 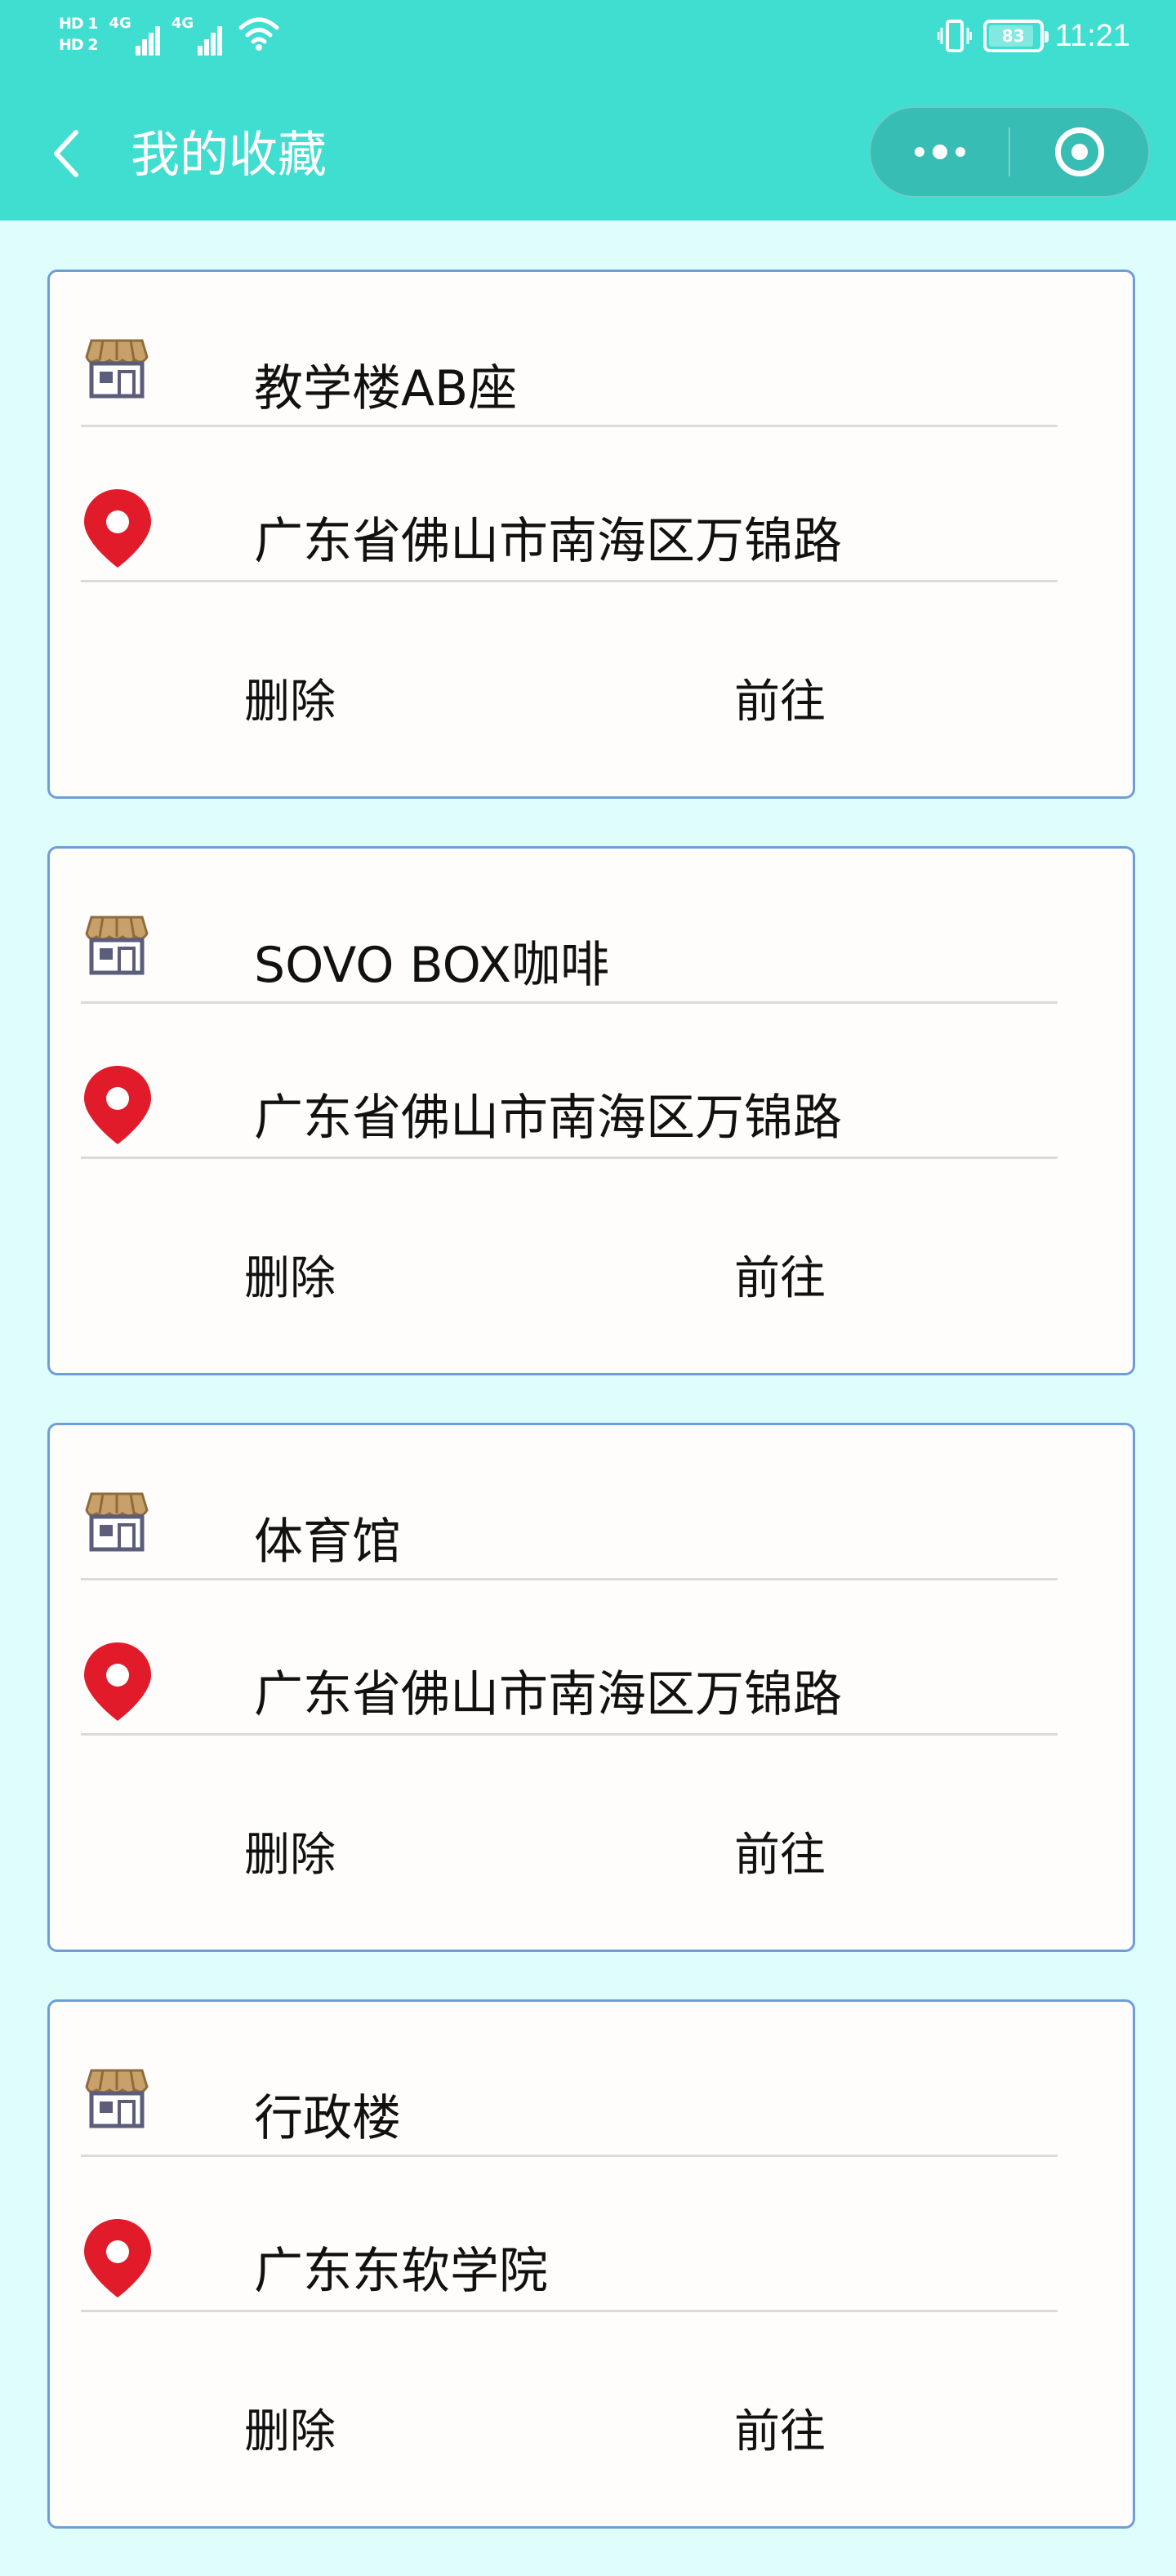 I want to click on chevron-left-icon, so click(x=66, y=153).